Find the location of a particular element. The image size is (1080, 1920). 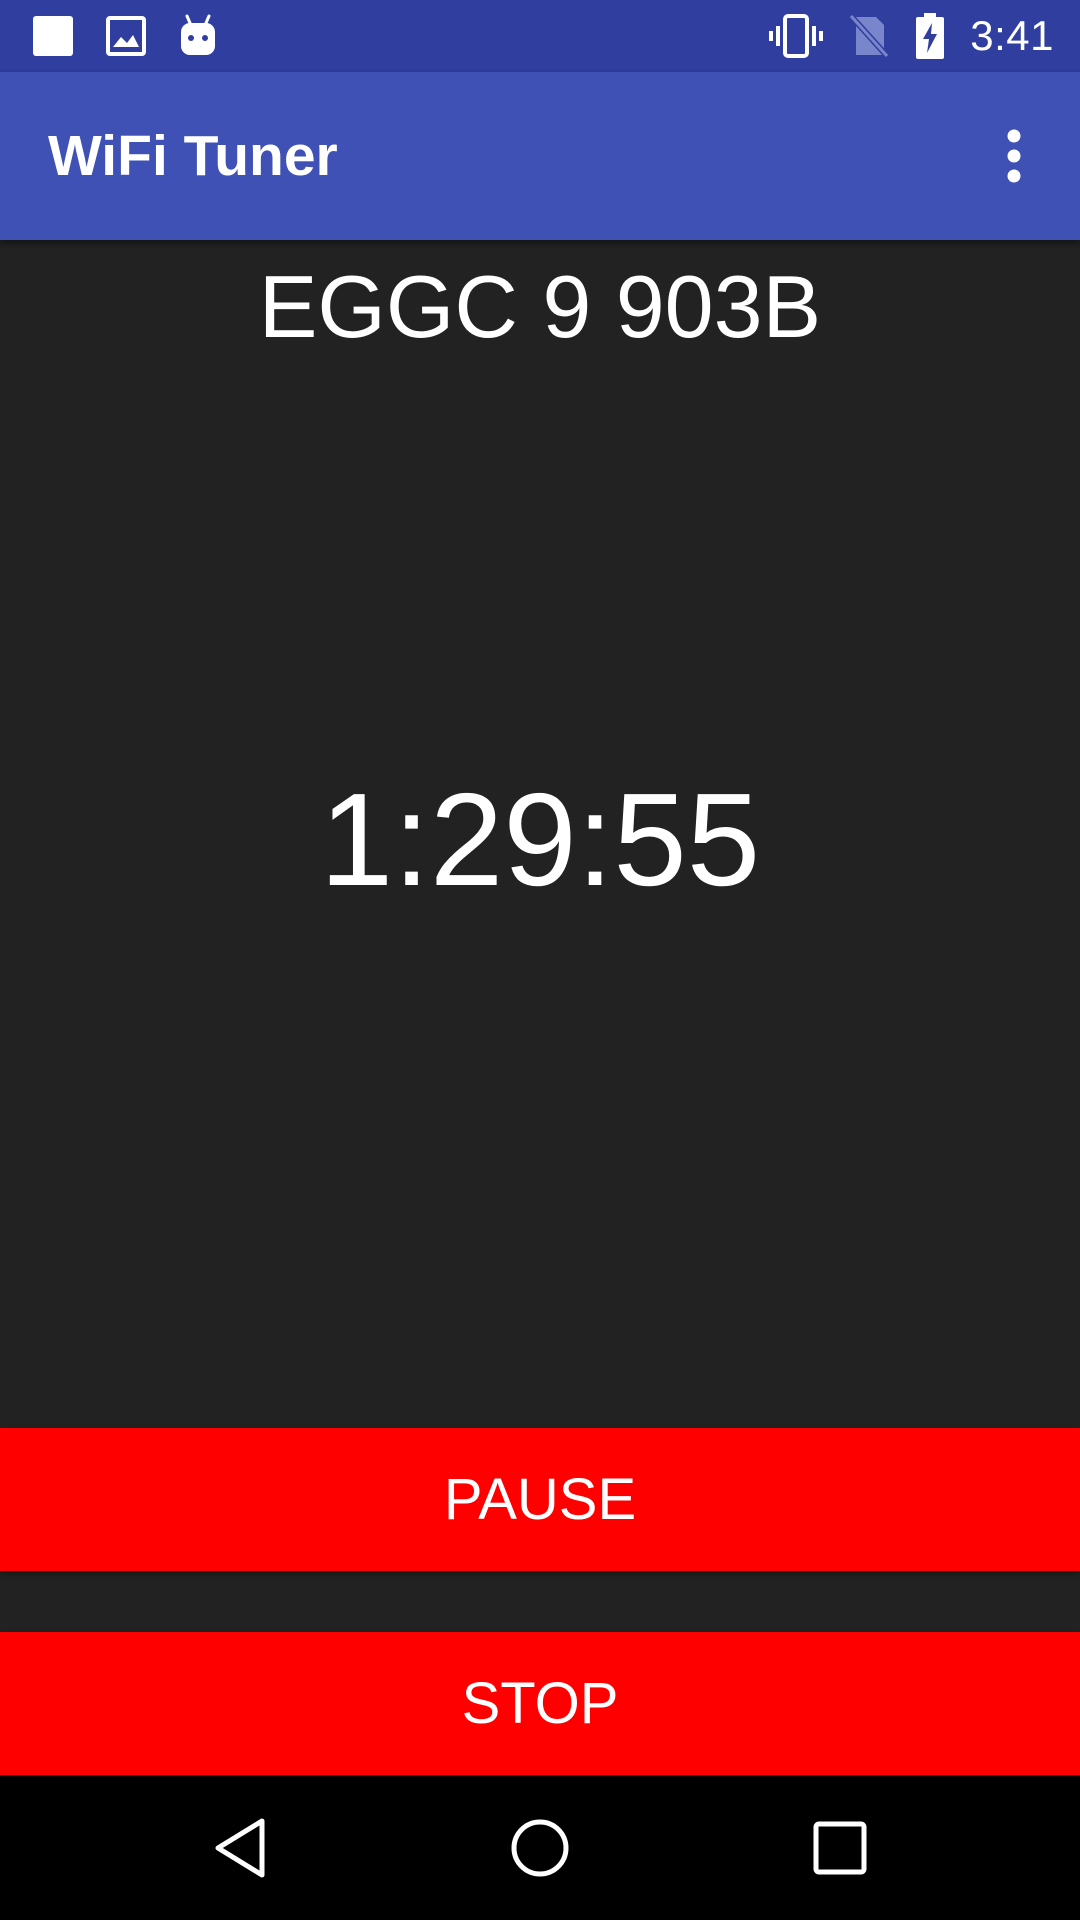

status-bar: 3:41 is located at coordinates (540, 36).